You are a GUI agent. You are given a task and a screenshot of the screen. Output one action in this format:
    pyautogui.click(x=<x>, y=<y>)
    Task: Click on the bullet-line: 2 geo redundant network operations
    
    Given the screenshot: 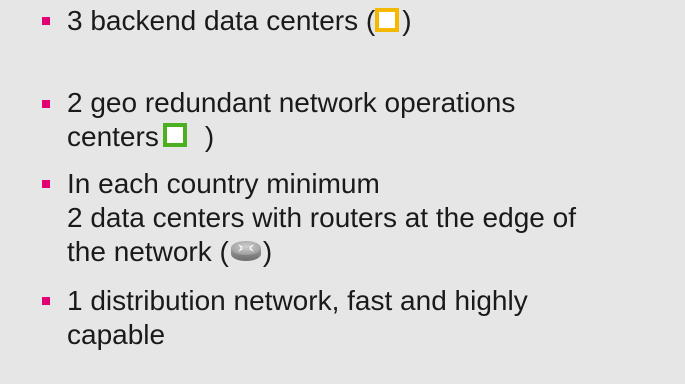 What is the action you would take?
    pyautogui.click(x=291, y=102)
    